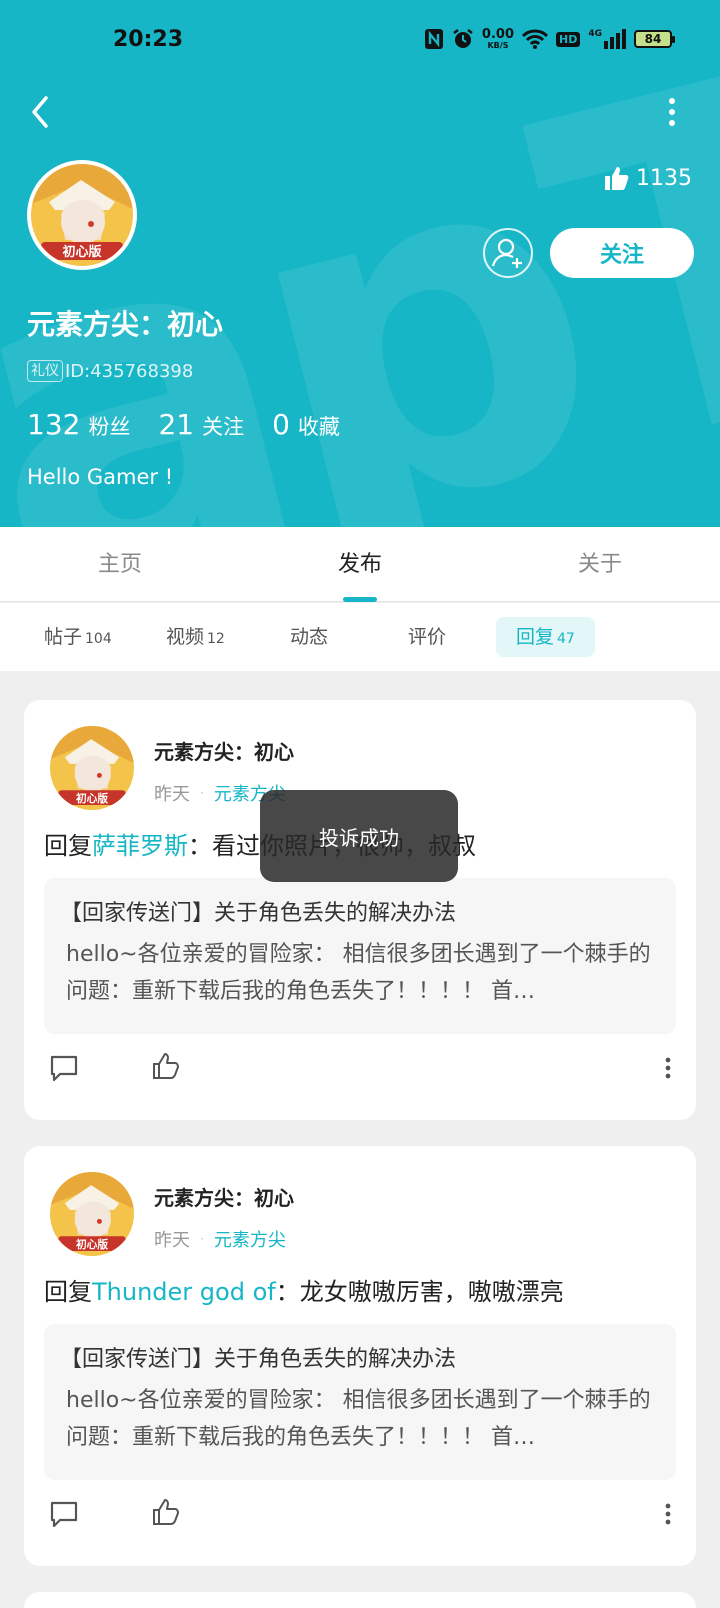 This screenshot has width=720, height=1608. Describe the element at coordinates (433, 39) in the screenshot. I see `nfc-icon` at that location.